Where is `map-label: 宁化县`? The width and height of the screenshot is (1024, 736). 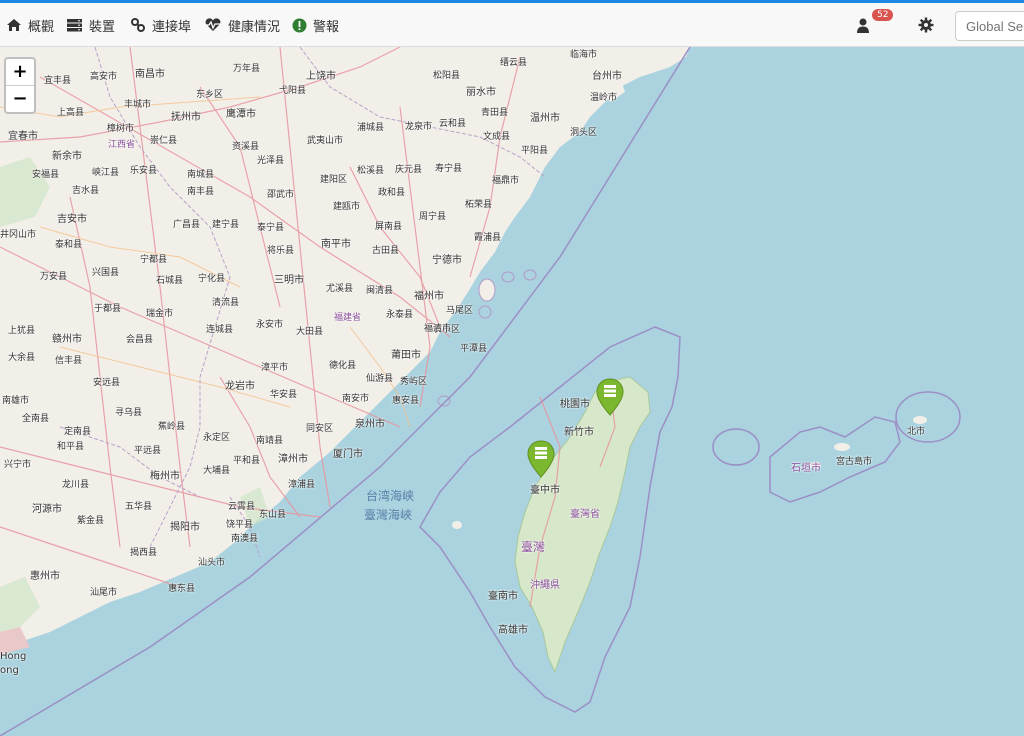
map-label: 宁化县 is located at coordinates (212, 279).